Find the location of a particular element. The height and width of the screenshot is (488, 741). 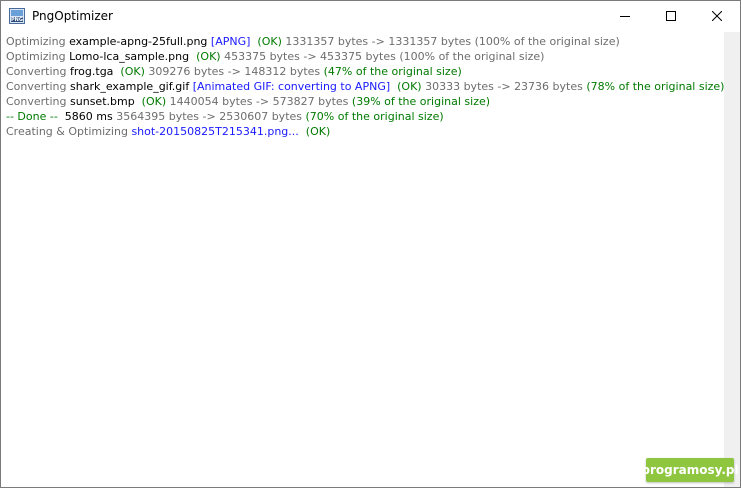

log-filename: sunset.bmp is located at coordinates (102, 101).